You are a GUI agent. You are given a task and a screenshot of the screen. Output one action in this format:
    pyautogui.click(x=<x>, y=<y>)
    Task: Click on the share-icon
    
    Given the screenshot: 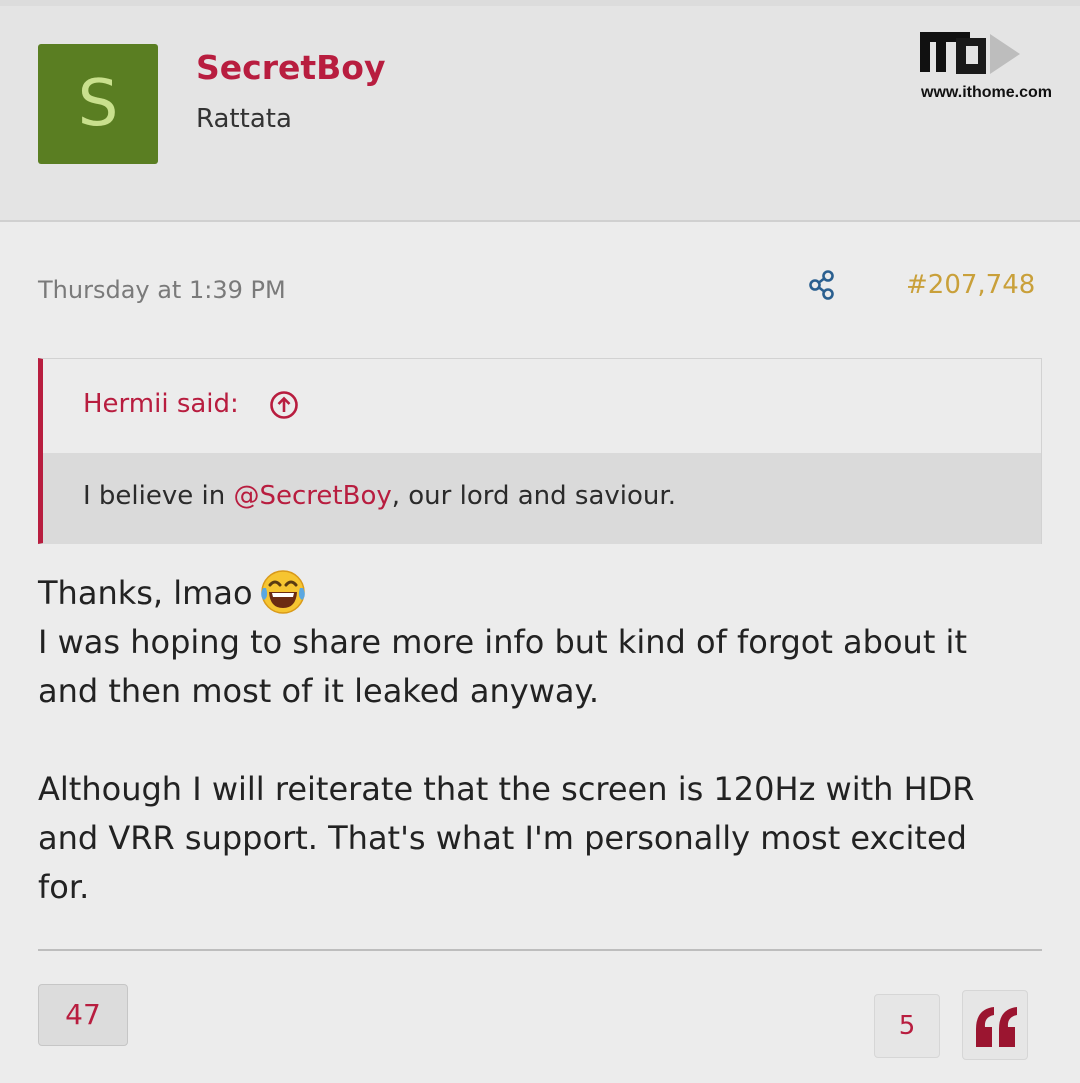 What is the action you would take?
    pyautogui.click(x=822, y=285)
    